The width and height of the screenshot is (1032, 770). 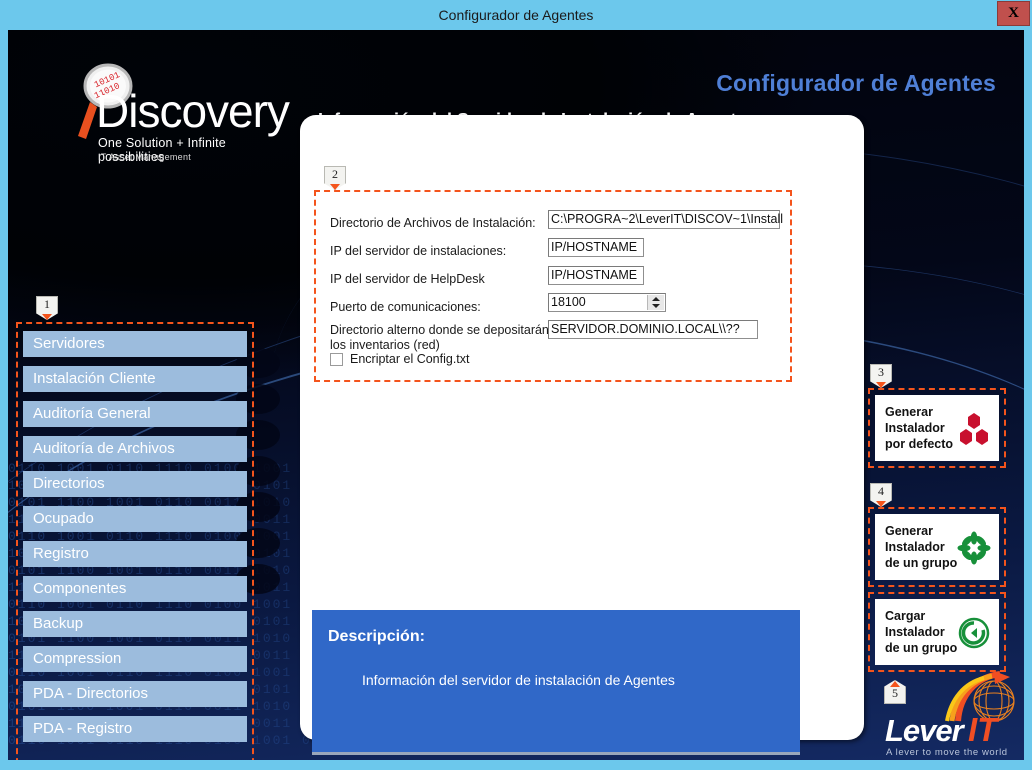 What do you see at coordinates (135, 414) in the screenshot?
I see `sidebar-item-auditoria-general: Auditoría General` at bounding box center [135, 414].